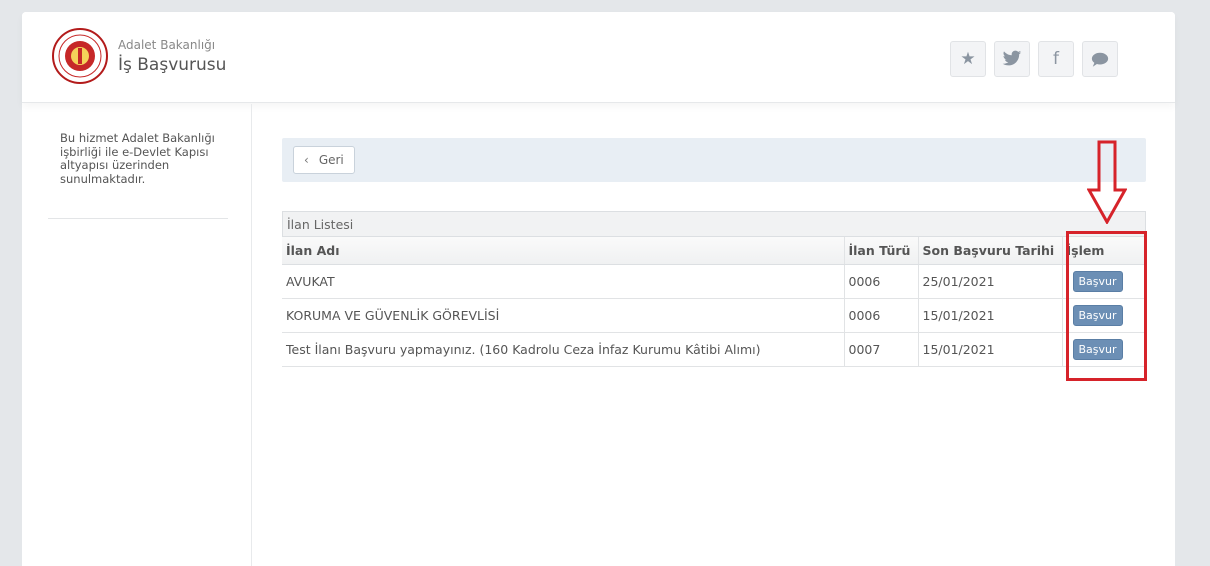  Describe the element at coordinates (880, 349) in the screenshot. I see `cell-type: 0007` at that location.